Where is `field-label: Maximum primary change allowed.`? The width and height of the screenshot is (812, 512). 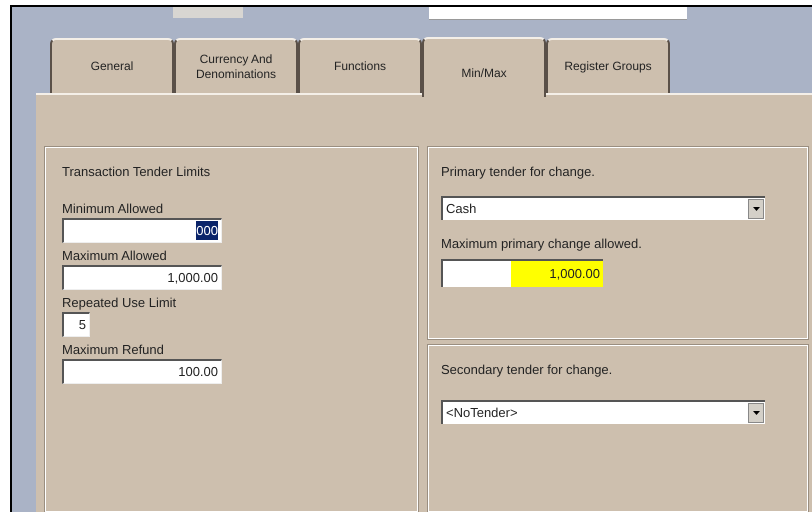
field-label: Maximum primary change allowed. is located at coordinates (542, 243).